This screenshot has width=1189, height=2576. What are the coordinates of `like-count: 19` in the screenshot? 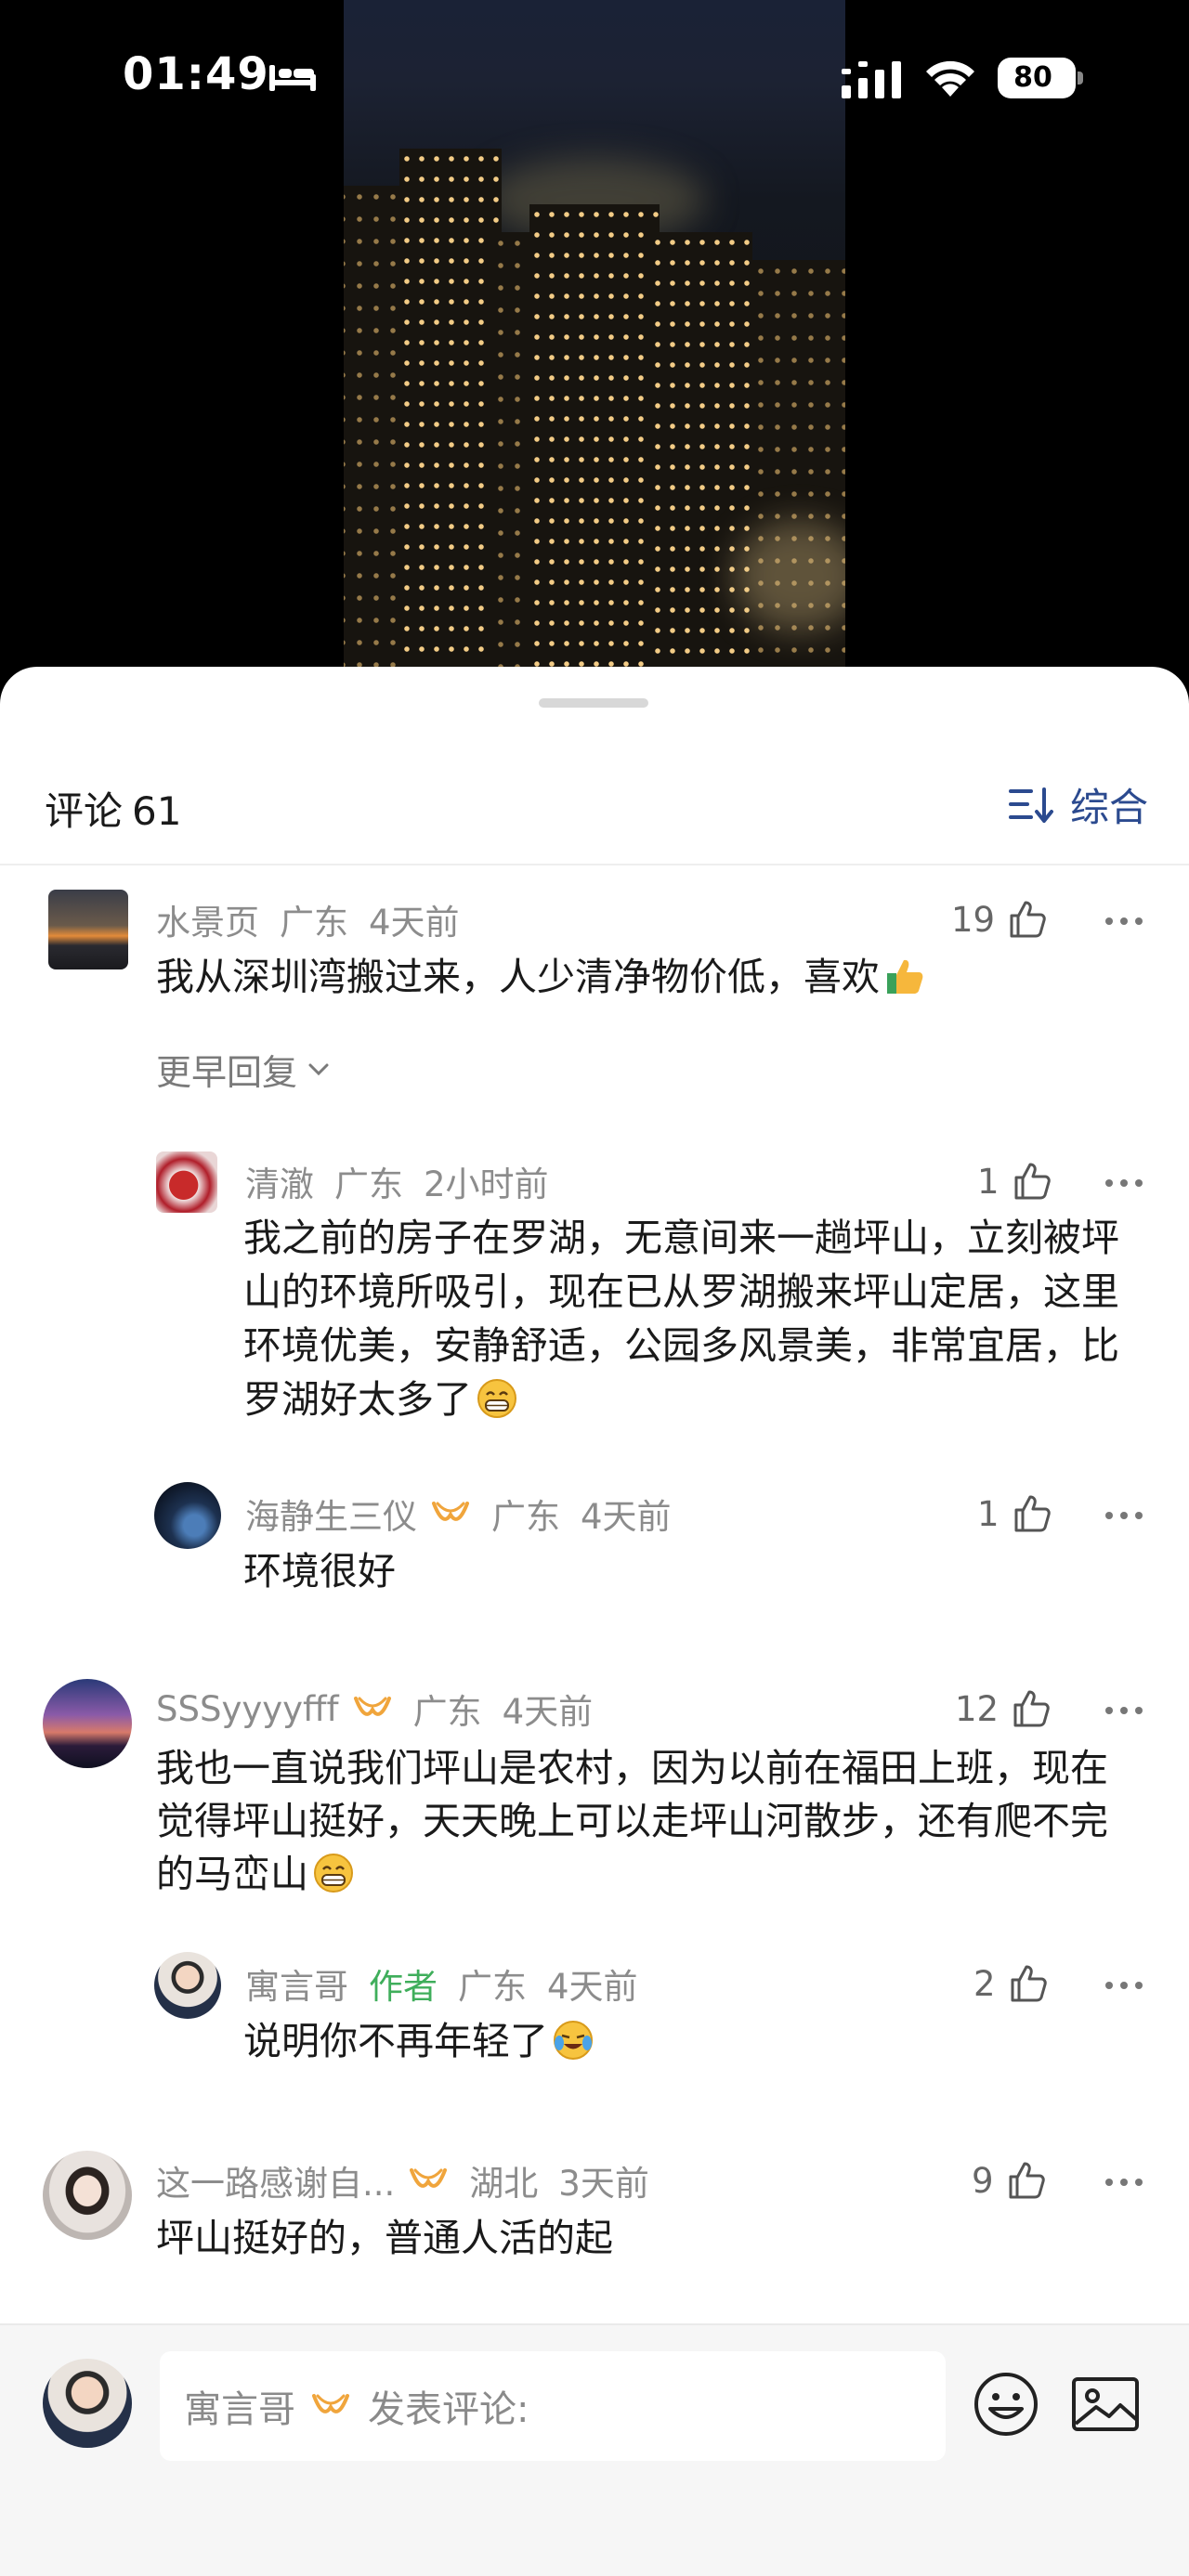 It's located at (974, 919).